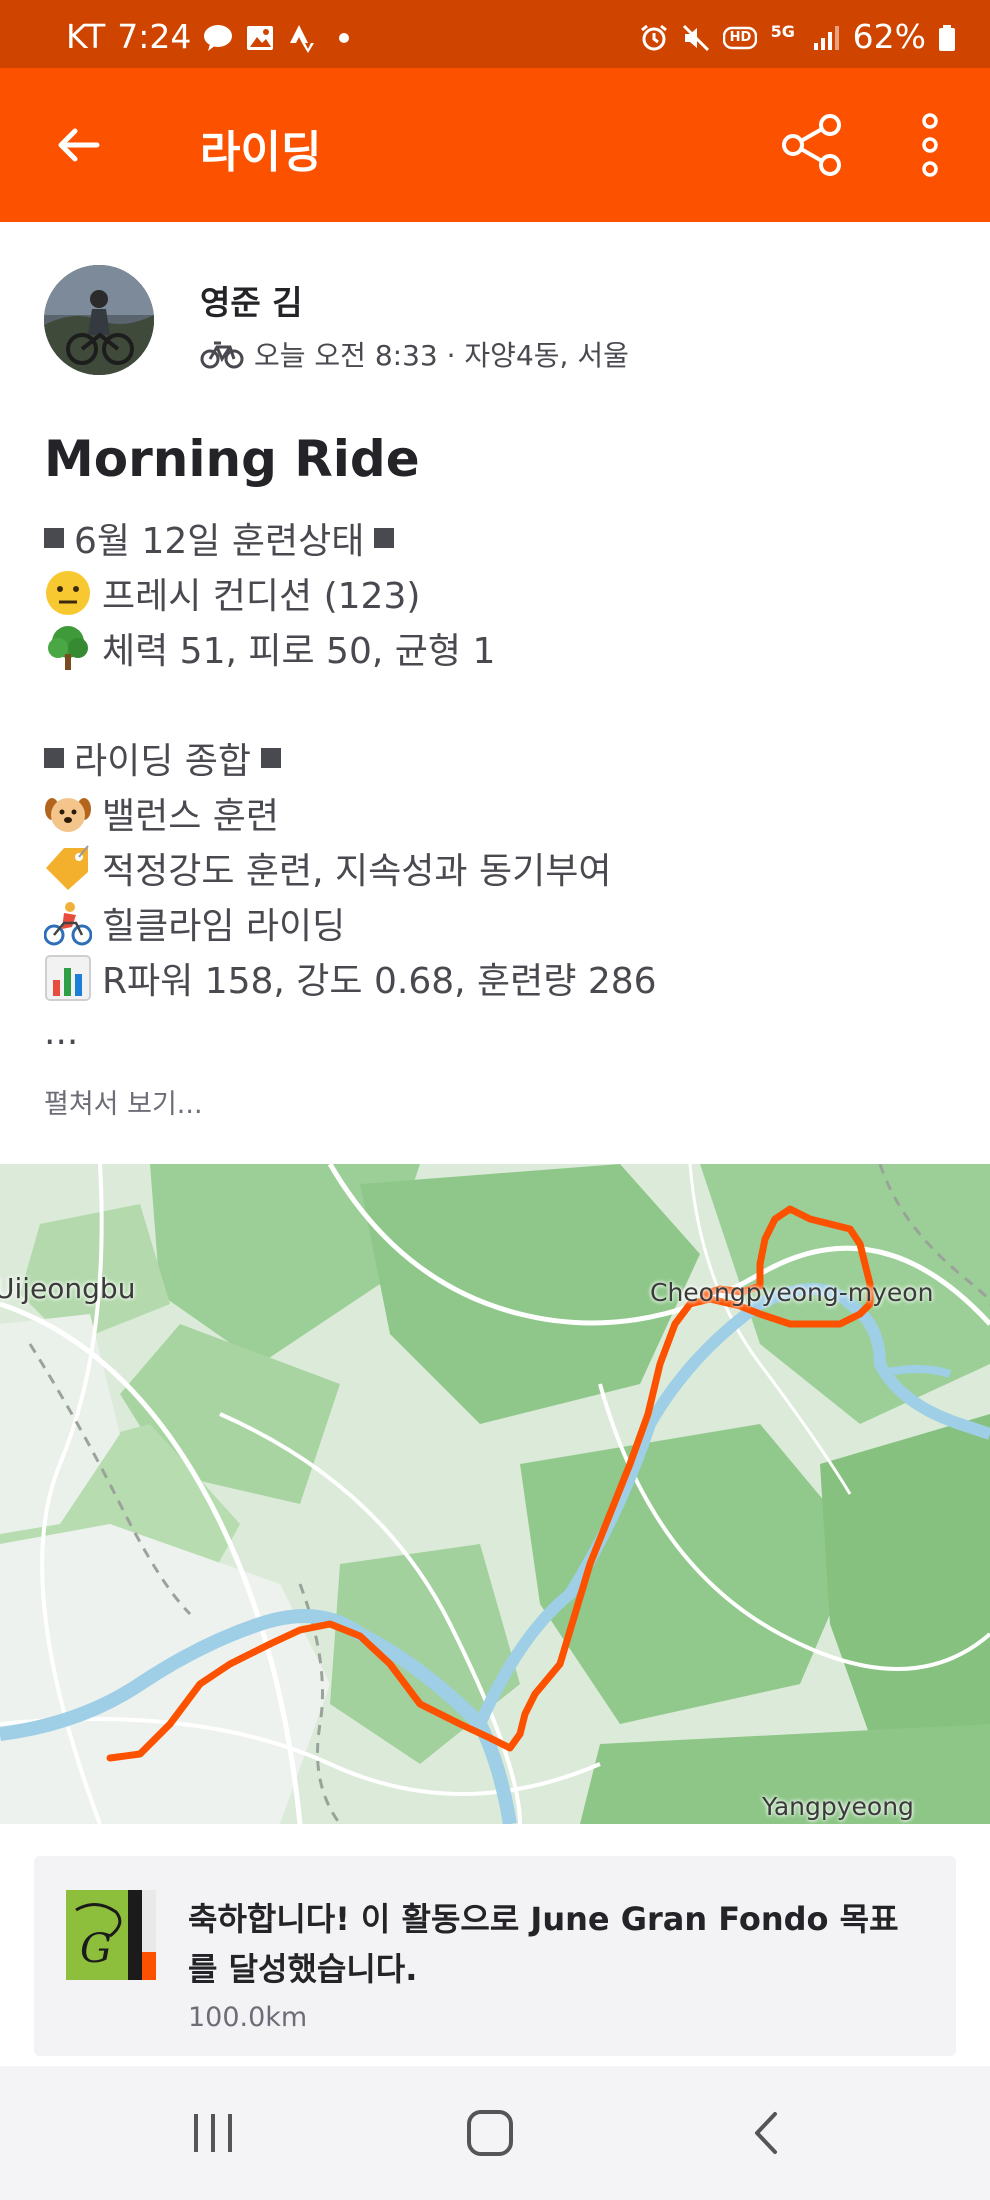  I want to click on nav-back-button, so click(767, 2133).